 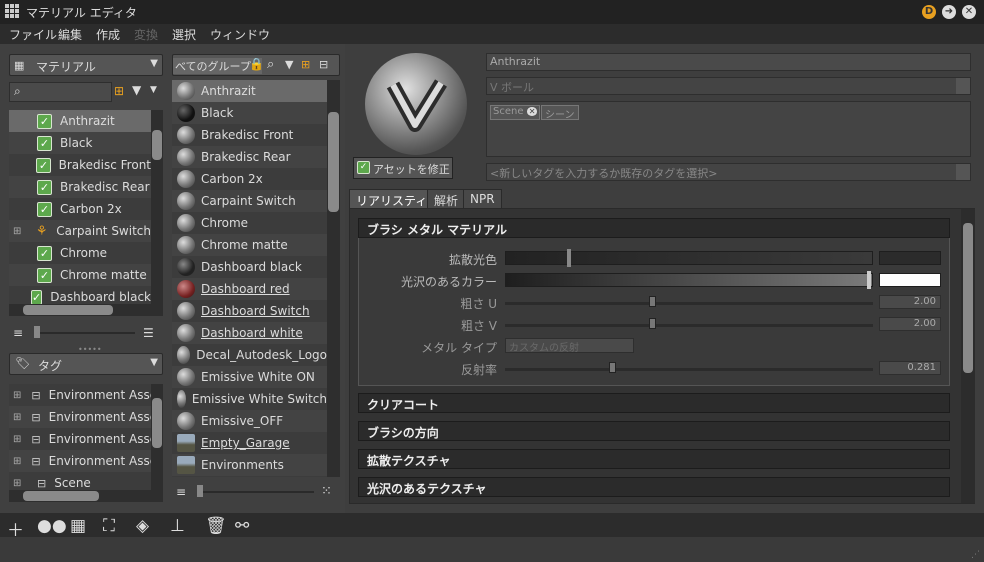 I want to click on tag-chip-scene: Scene ✕, so click(x=515, y=112).